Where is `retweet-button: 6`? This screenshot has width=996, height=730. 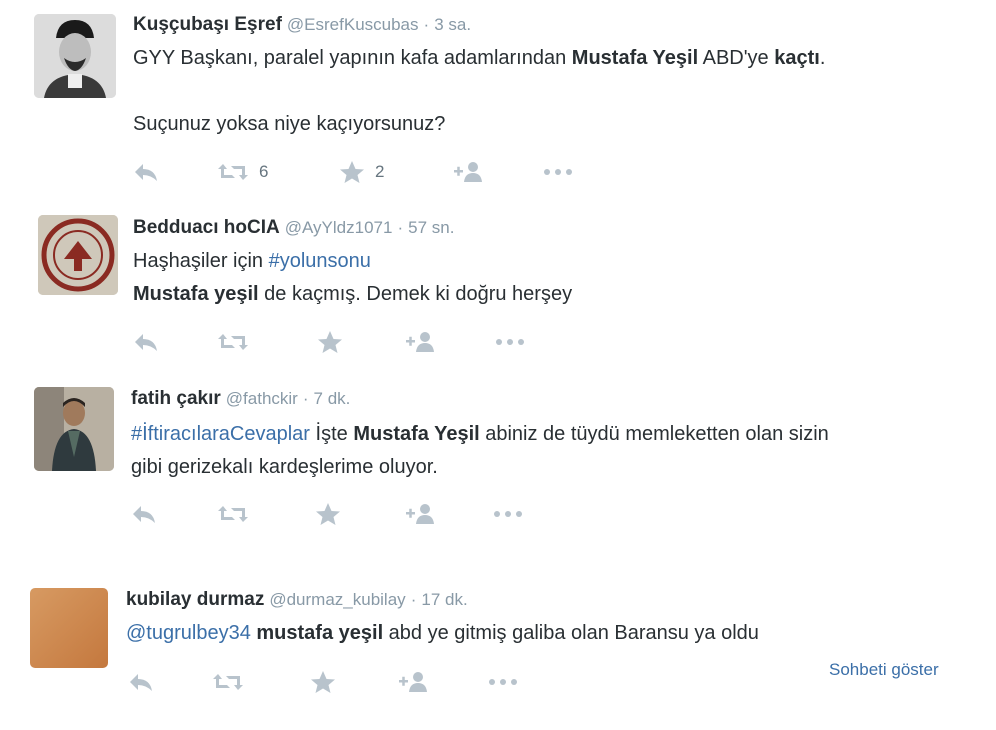 retweet-button: 6 is located at coordinates (242, 172).